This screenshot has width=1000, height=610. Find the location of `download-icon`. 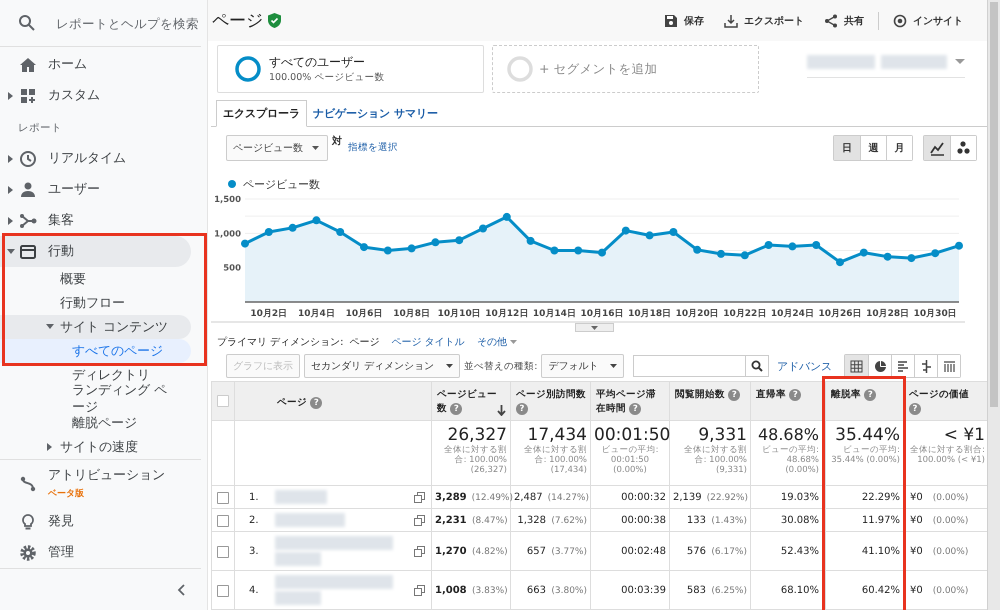

download-icon is located at coordinates (731, 21).